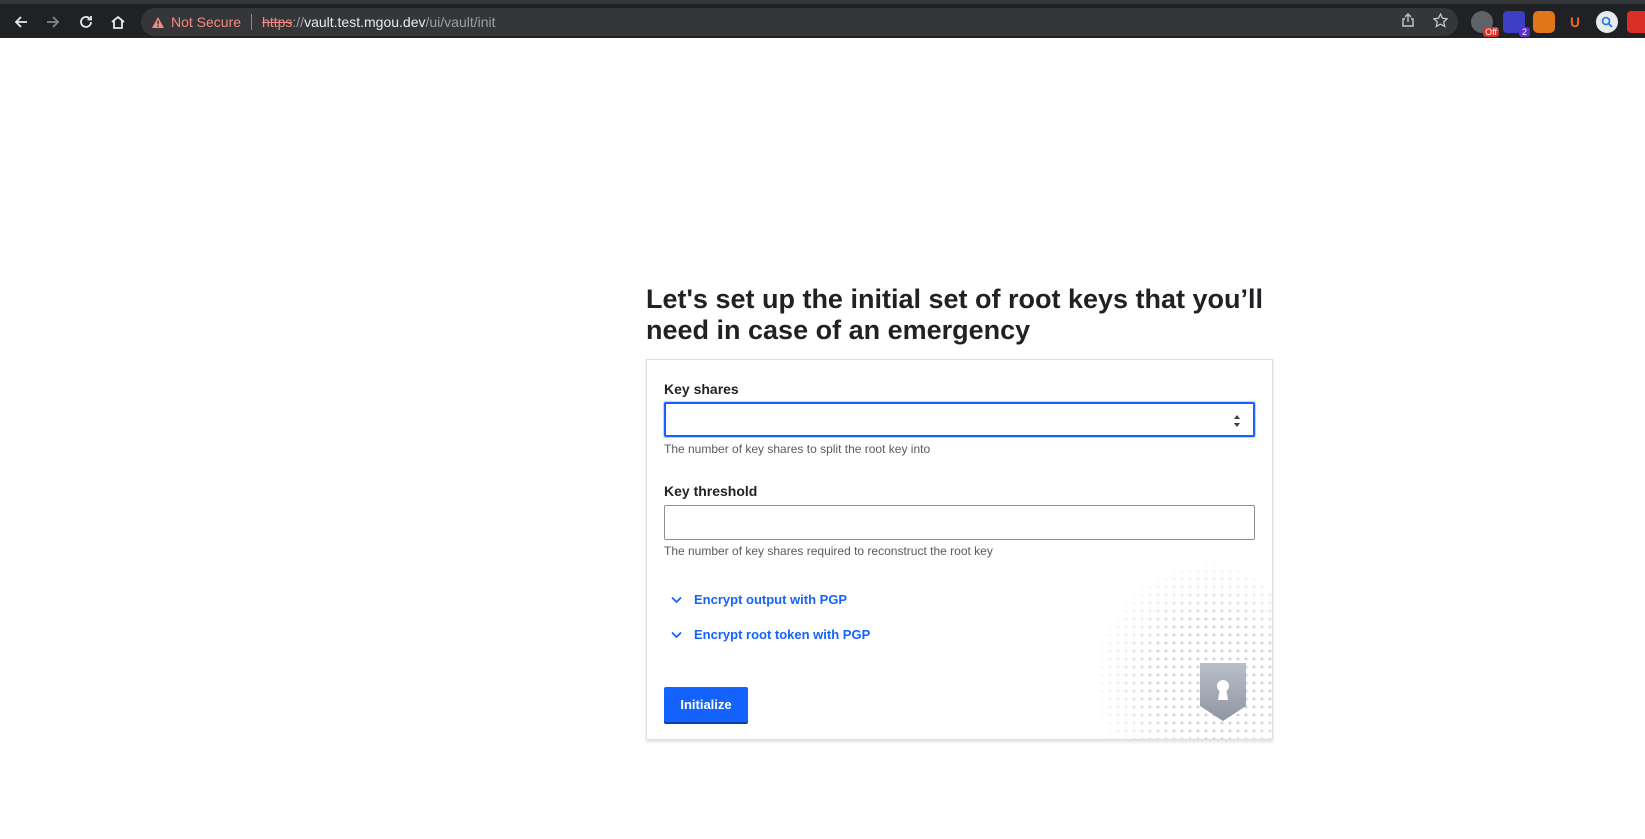  What do you see at coordinates (1544, 22) in the screenshot?
I see `metamask-fox-icon` at bounding box center [1544, 22].